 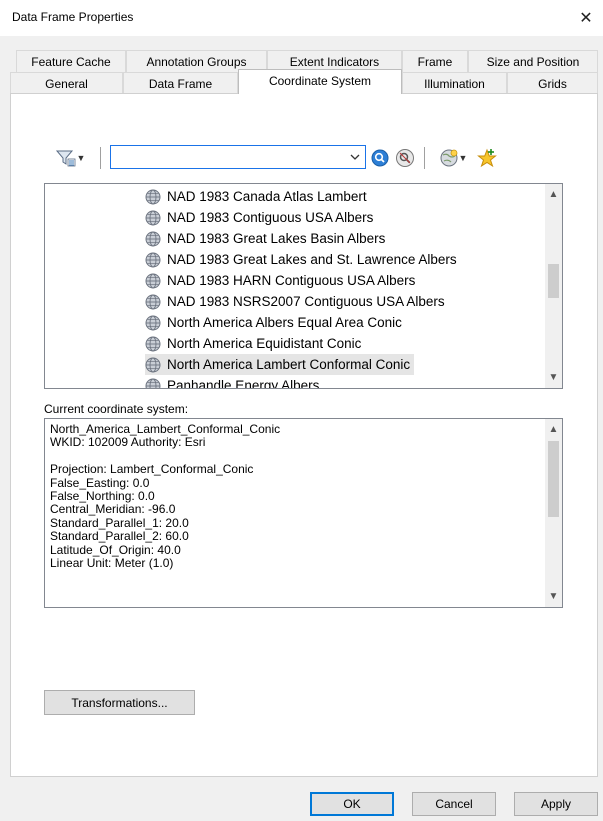 What do you see at coordinates (284, 322) in the screenshot?
I see `list-item-label: North America Albers Equal Area Conic` at bounding box center [284, 322].